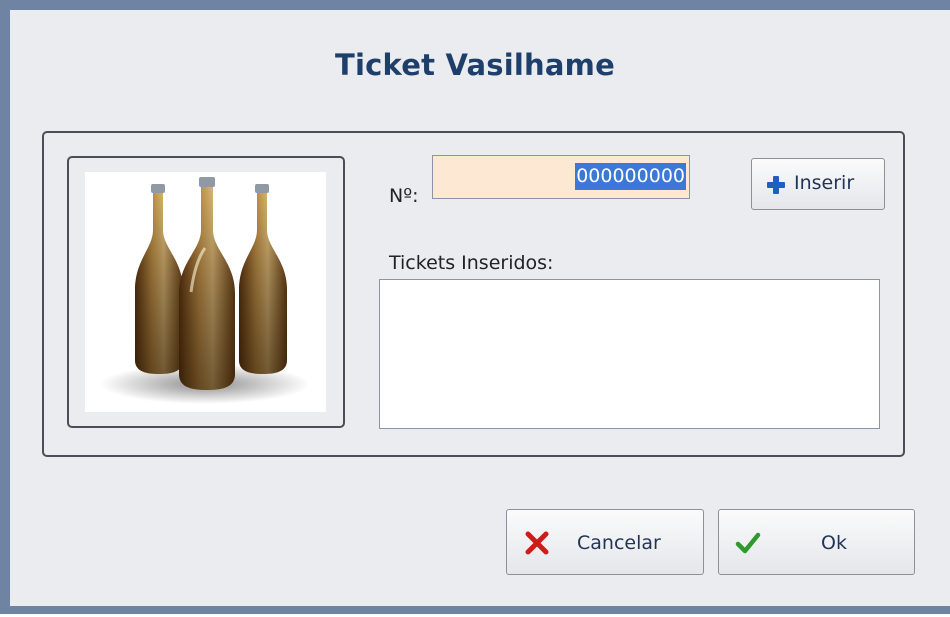 Image resolution: width=950 pixels, height=617 pixels. What do you see at coordinates (824, 183) in the screenshot?
I see `insert-button-label: Inserir` at bounding box center [824, 183].